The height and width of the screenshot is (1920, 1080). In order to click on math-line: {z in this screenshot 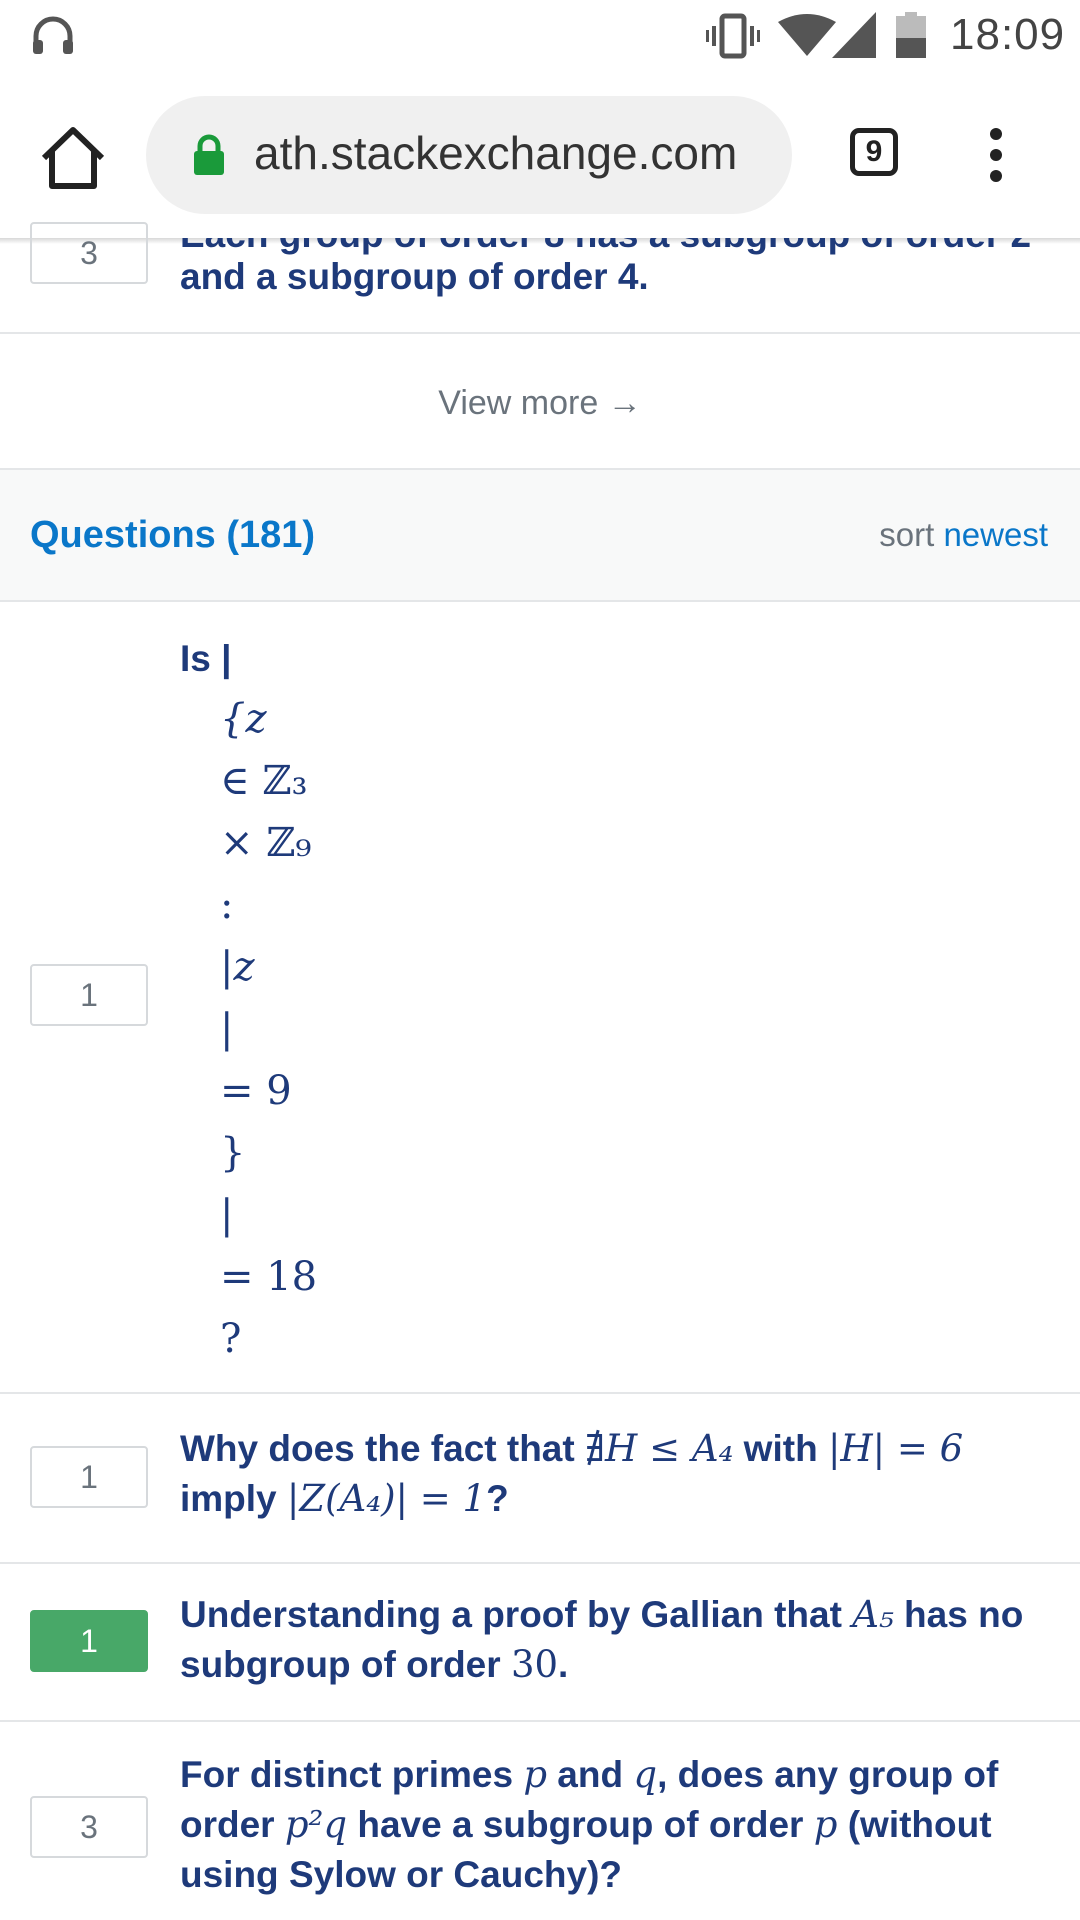, I will do `click(243, 719)`.